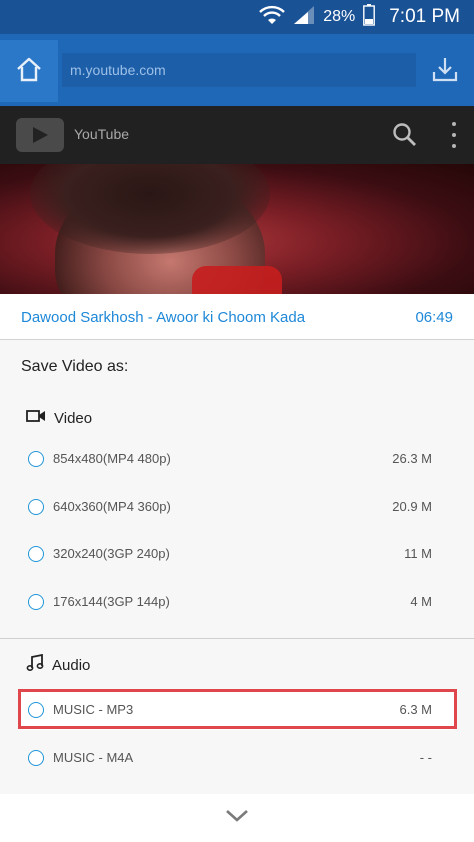 The width and height of the screenshot is (474, 842). I want to click on youtube-logo-icon, so click(40, 135).